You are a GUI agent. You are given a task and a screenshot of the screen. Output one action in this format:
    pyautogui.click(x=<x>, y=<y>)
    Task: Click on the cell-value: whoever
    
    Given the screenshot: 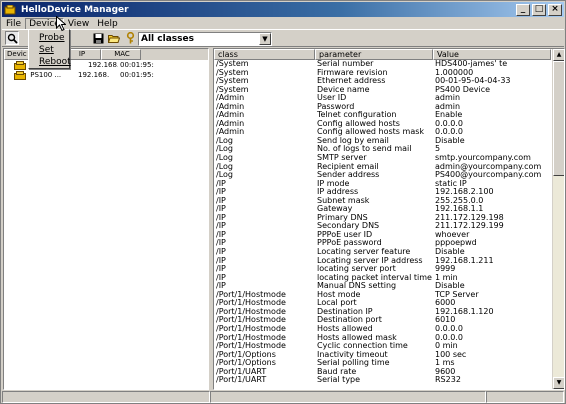 What is the action you would take?
    pyautogui.click(x=452, y=234)
    